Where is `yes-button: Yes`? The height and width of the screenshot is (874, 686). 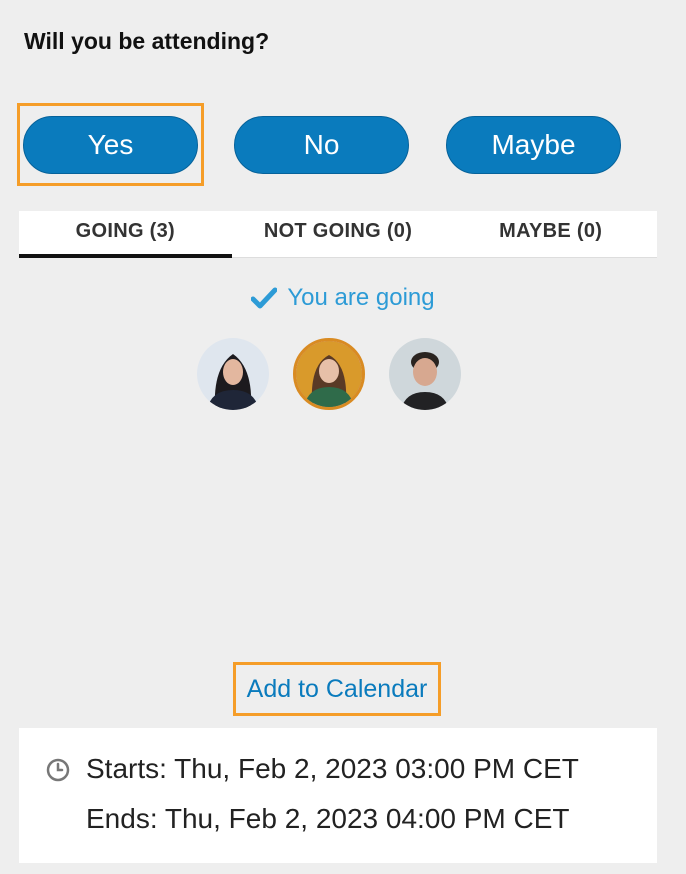
yes-button: Yes is located at coordinates (110, 145).